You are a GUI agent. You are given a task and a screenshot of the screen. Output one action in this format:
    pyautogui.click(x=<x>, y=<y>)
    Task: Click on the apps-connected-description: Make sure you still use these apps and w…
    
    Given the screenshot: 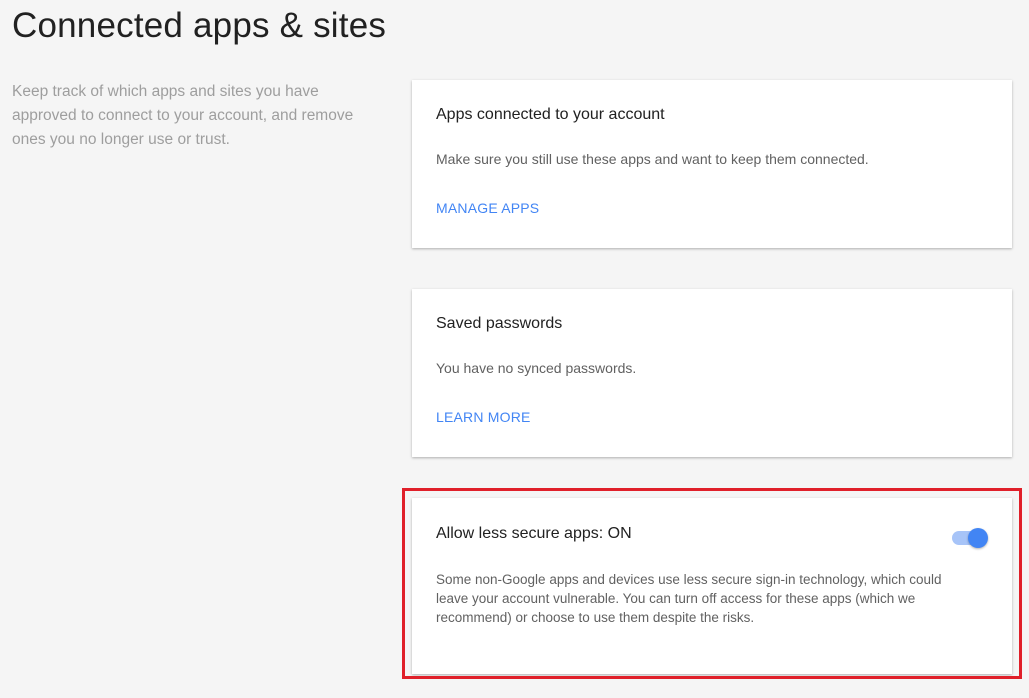 What is the action you would take?
    pyautogui.click(x=652, y=159)
    